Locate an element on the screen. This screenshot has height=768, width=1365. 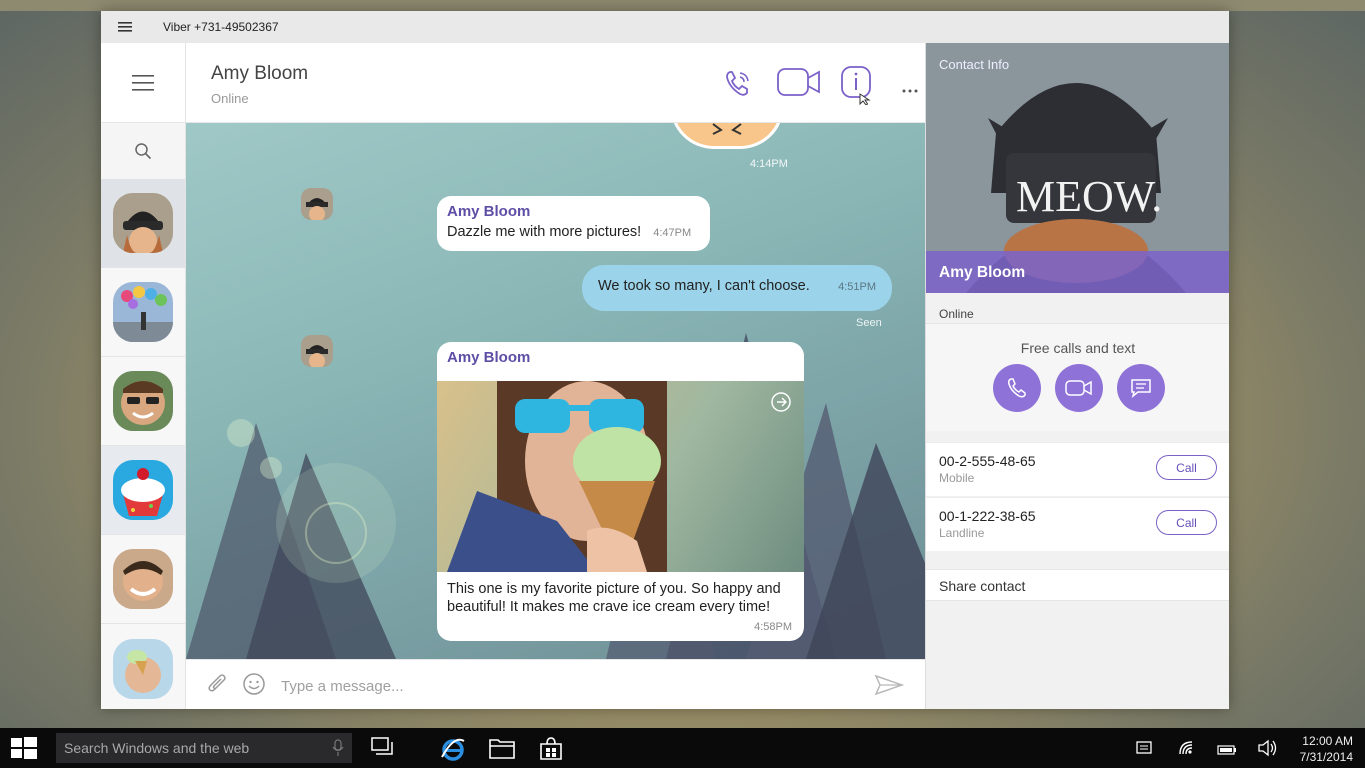
internet-explorer-icon is located at coordinates (453, 749).